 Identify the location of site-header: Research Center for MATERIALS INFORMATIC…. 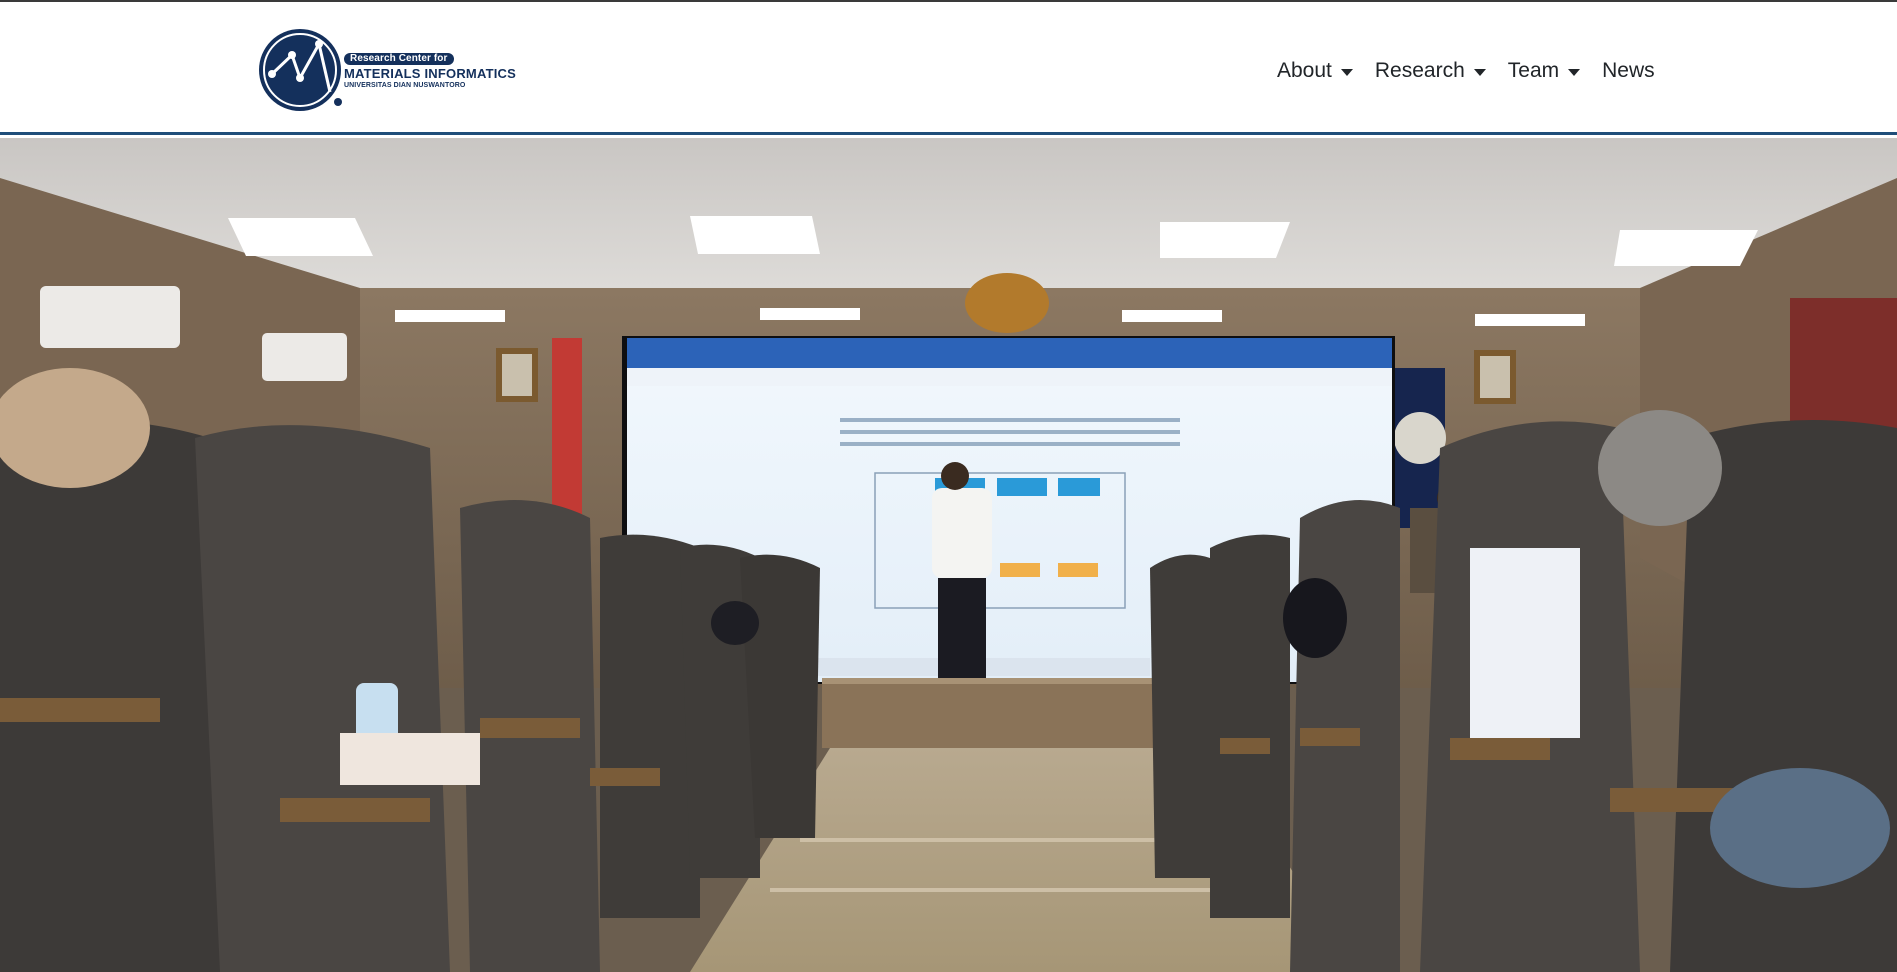
(948, 68).